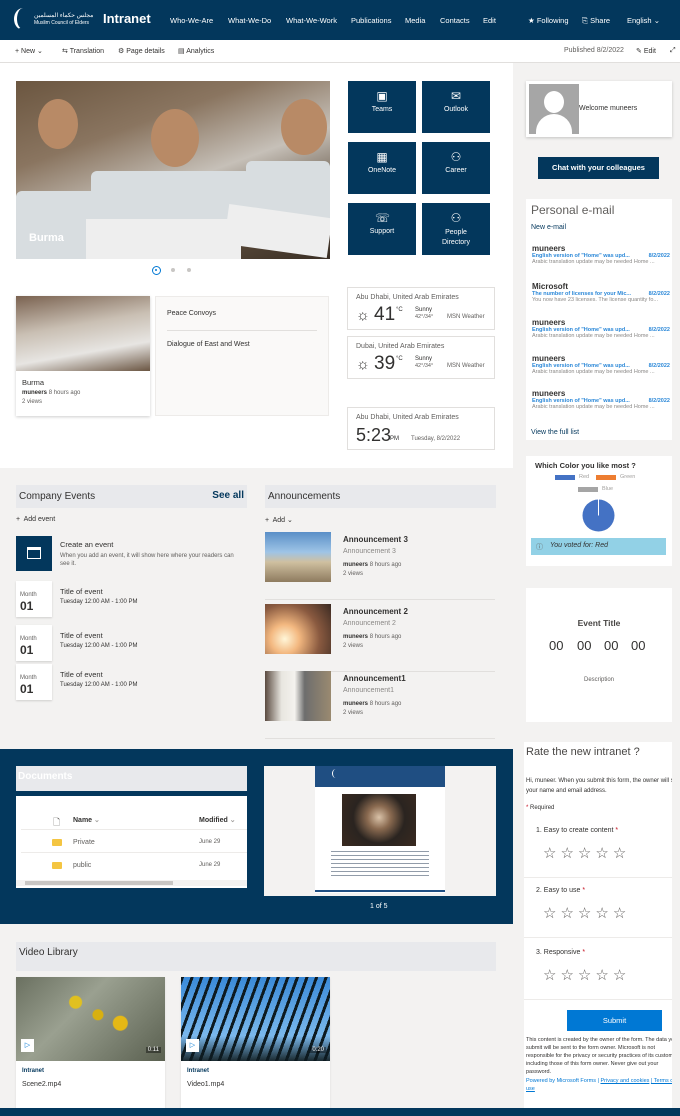 This screenshot has width=680, height=1116. I want to click on legend-swatch-blue, so click(588, 489).